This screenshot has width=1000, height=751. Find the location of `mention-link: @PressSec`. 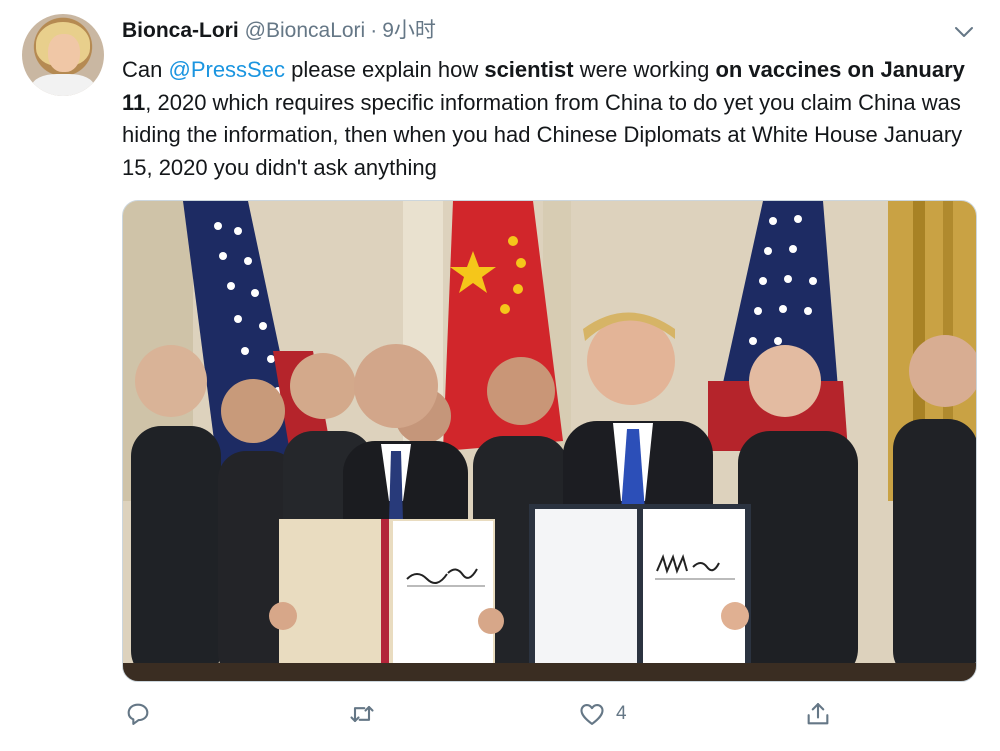

mention-link: @PressSec is located at coordinates (226, 69).